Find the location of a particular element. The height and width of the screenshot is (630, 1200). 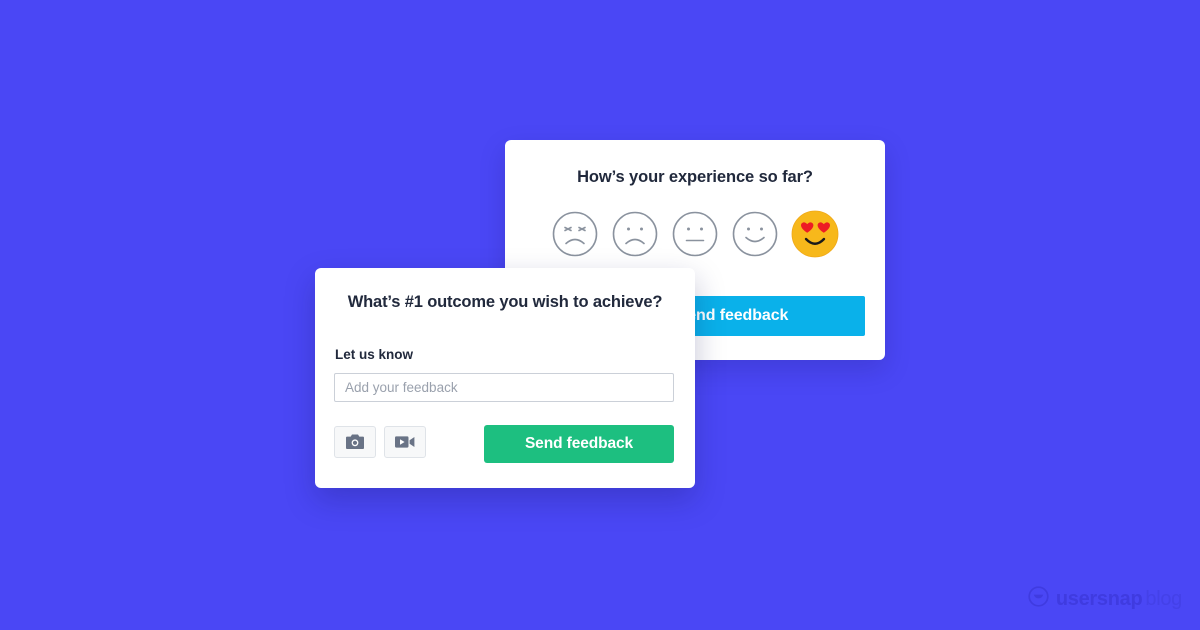

screenshot-button is located at coordinates (355, 442).